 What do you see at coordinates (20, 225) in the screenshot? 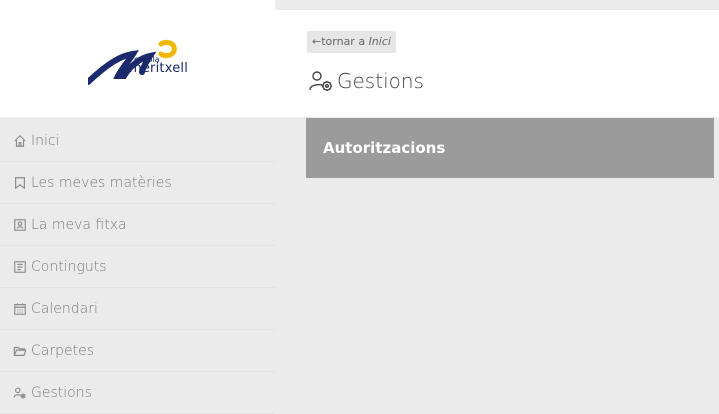
I see `id-card-icon` at bounding box center [20, 225].